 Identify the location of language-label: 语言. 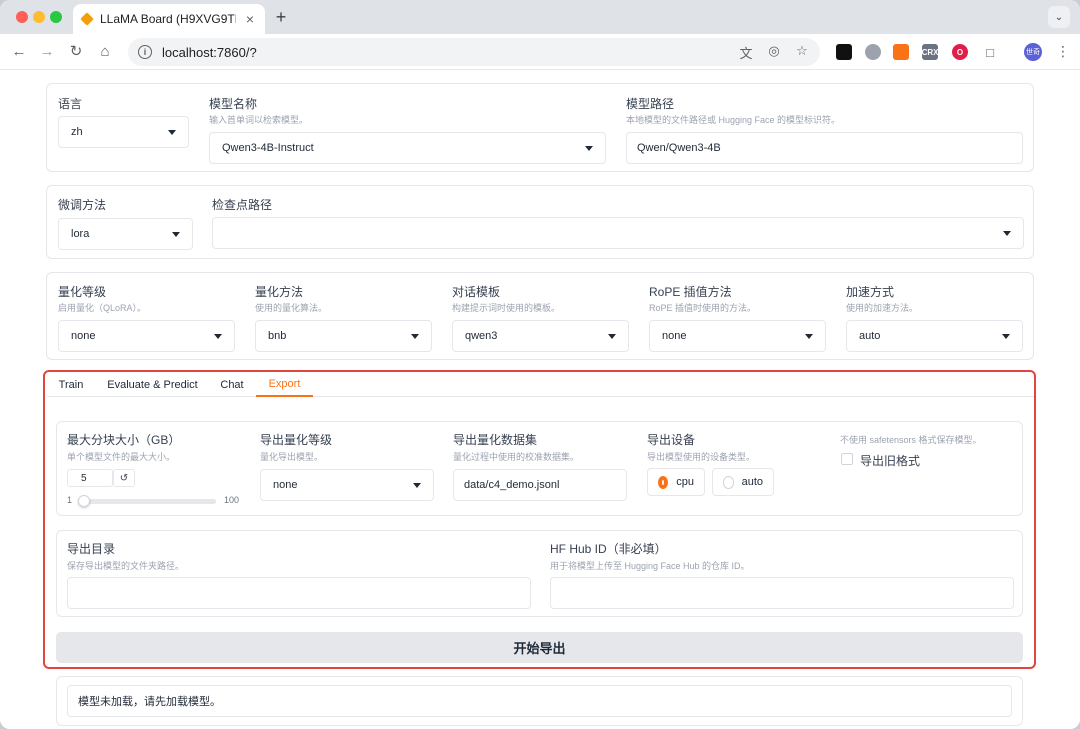
(70, 104).